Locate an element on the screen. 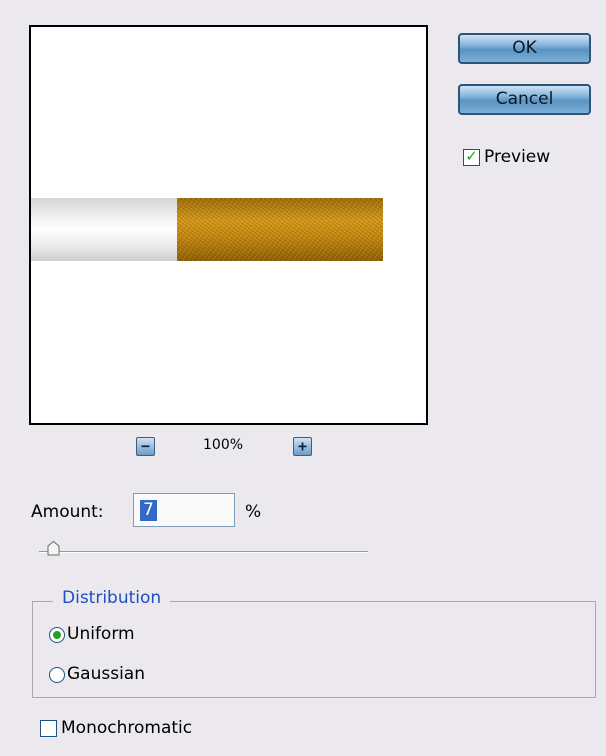  amount-value: 7 is located at coordinates (148, 510).